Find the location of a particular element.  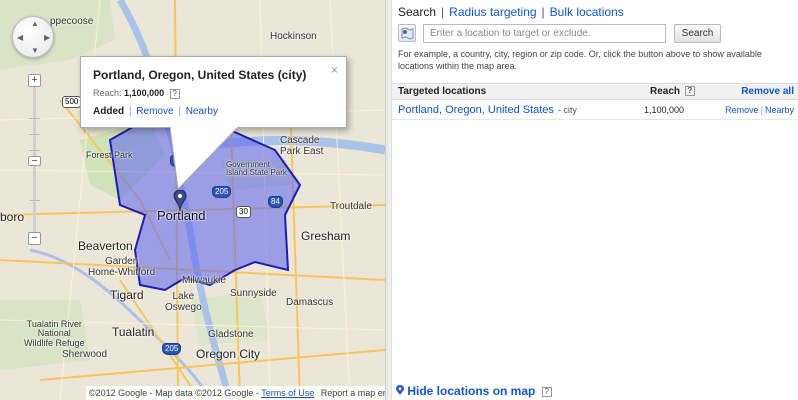

row-actions: Remove | Nearby is located at coordinates (759, 110).